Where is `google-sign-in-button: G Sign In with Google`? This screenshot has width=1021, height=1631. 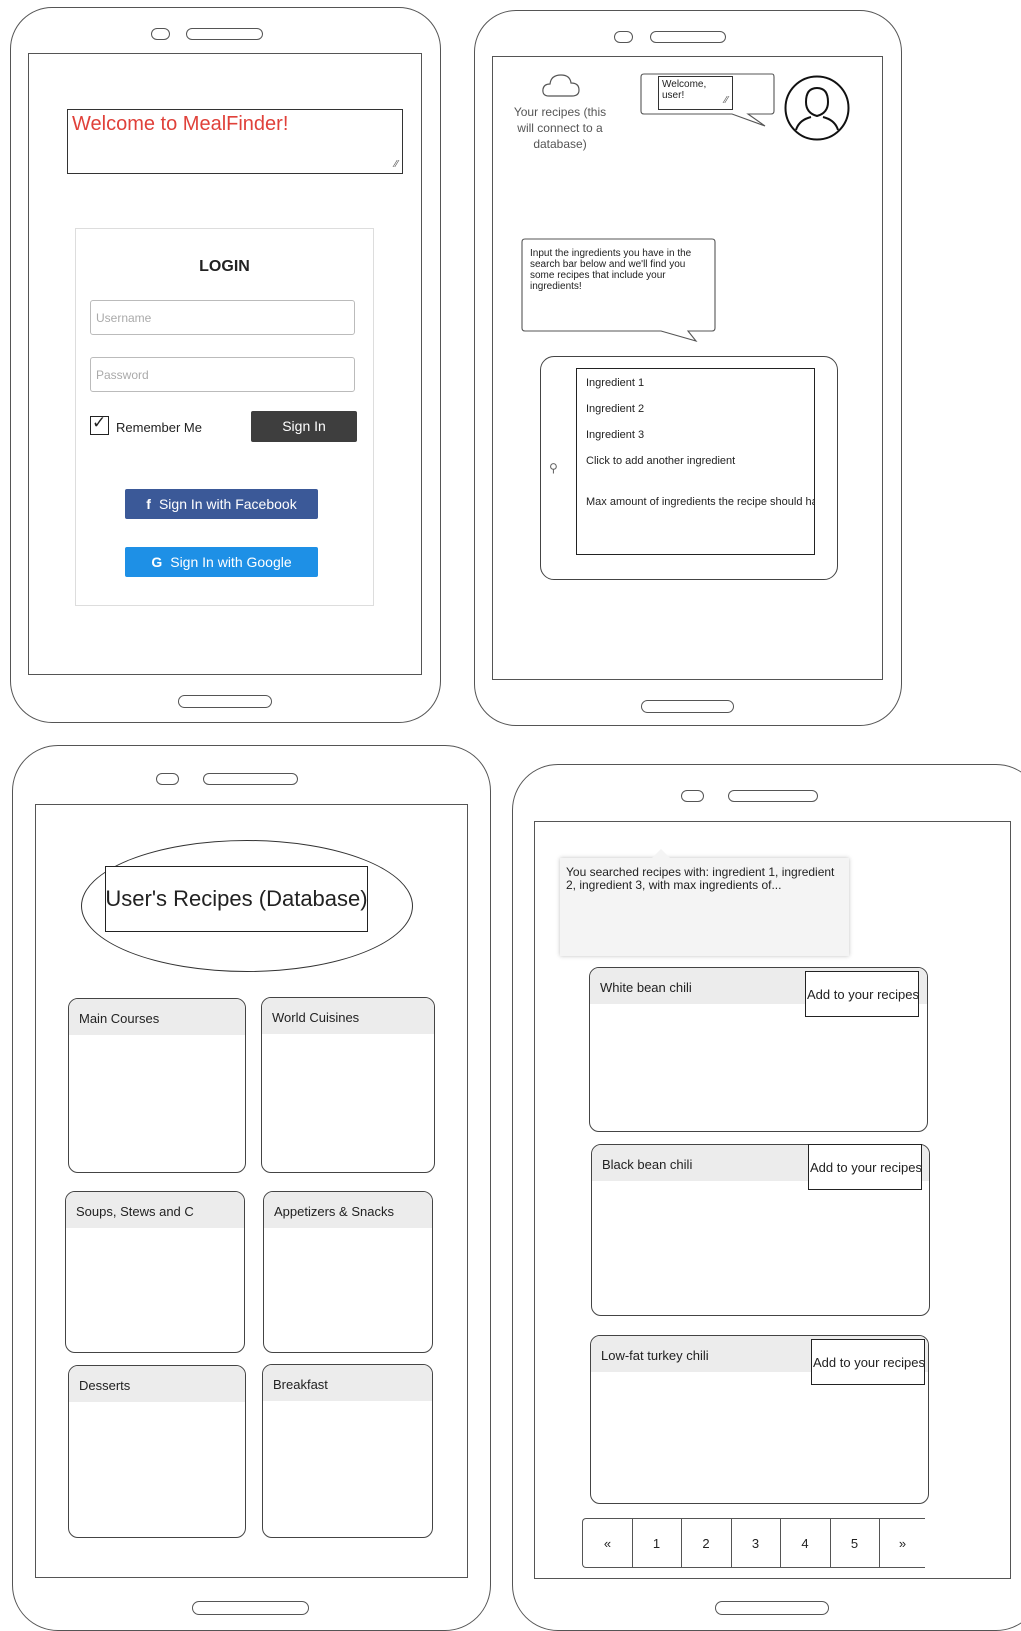
google-sign-in-button: G Sign In with Google is located at coordinates (221, 562).